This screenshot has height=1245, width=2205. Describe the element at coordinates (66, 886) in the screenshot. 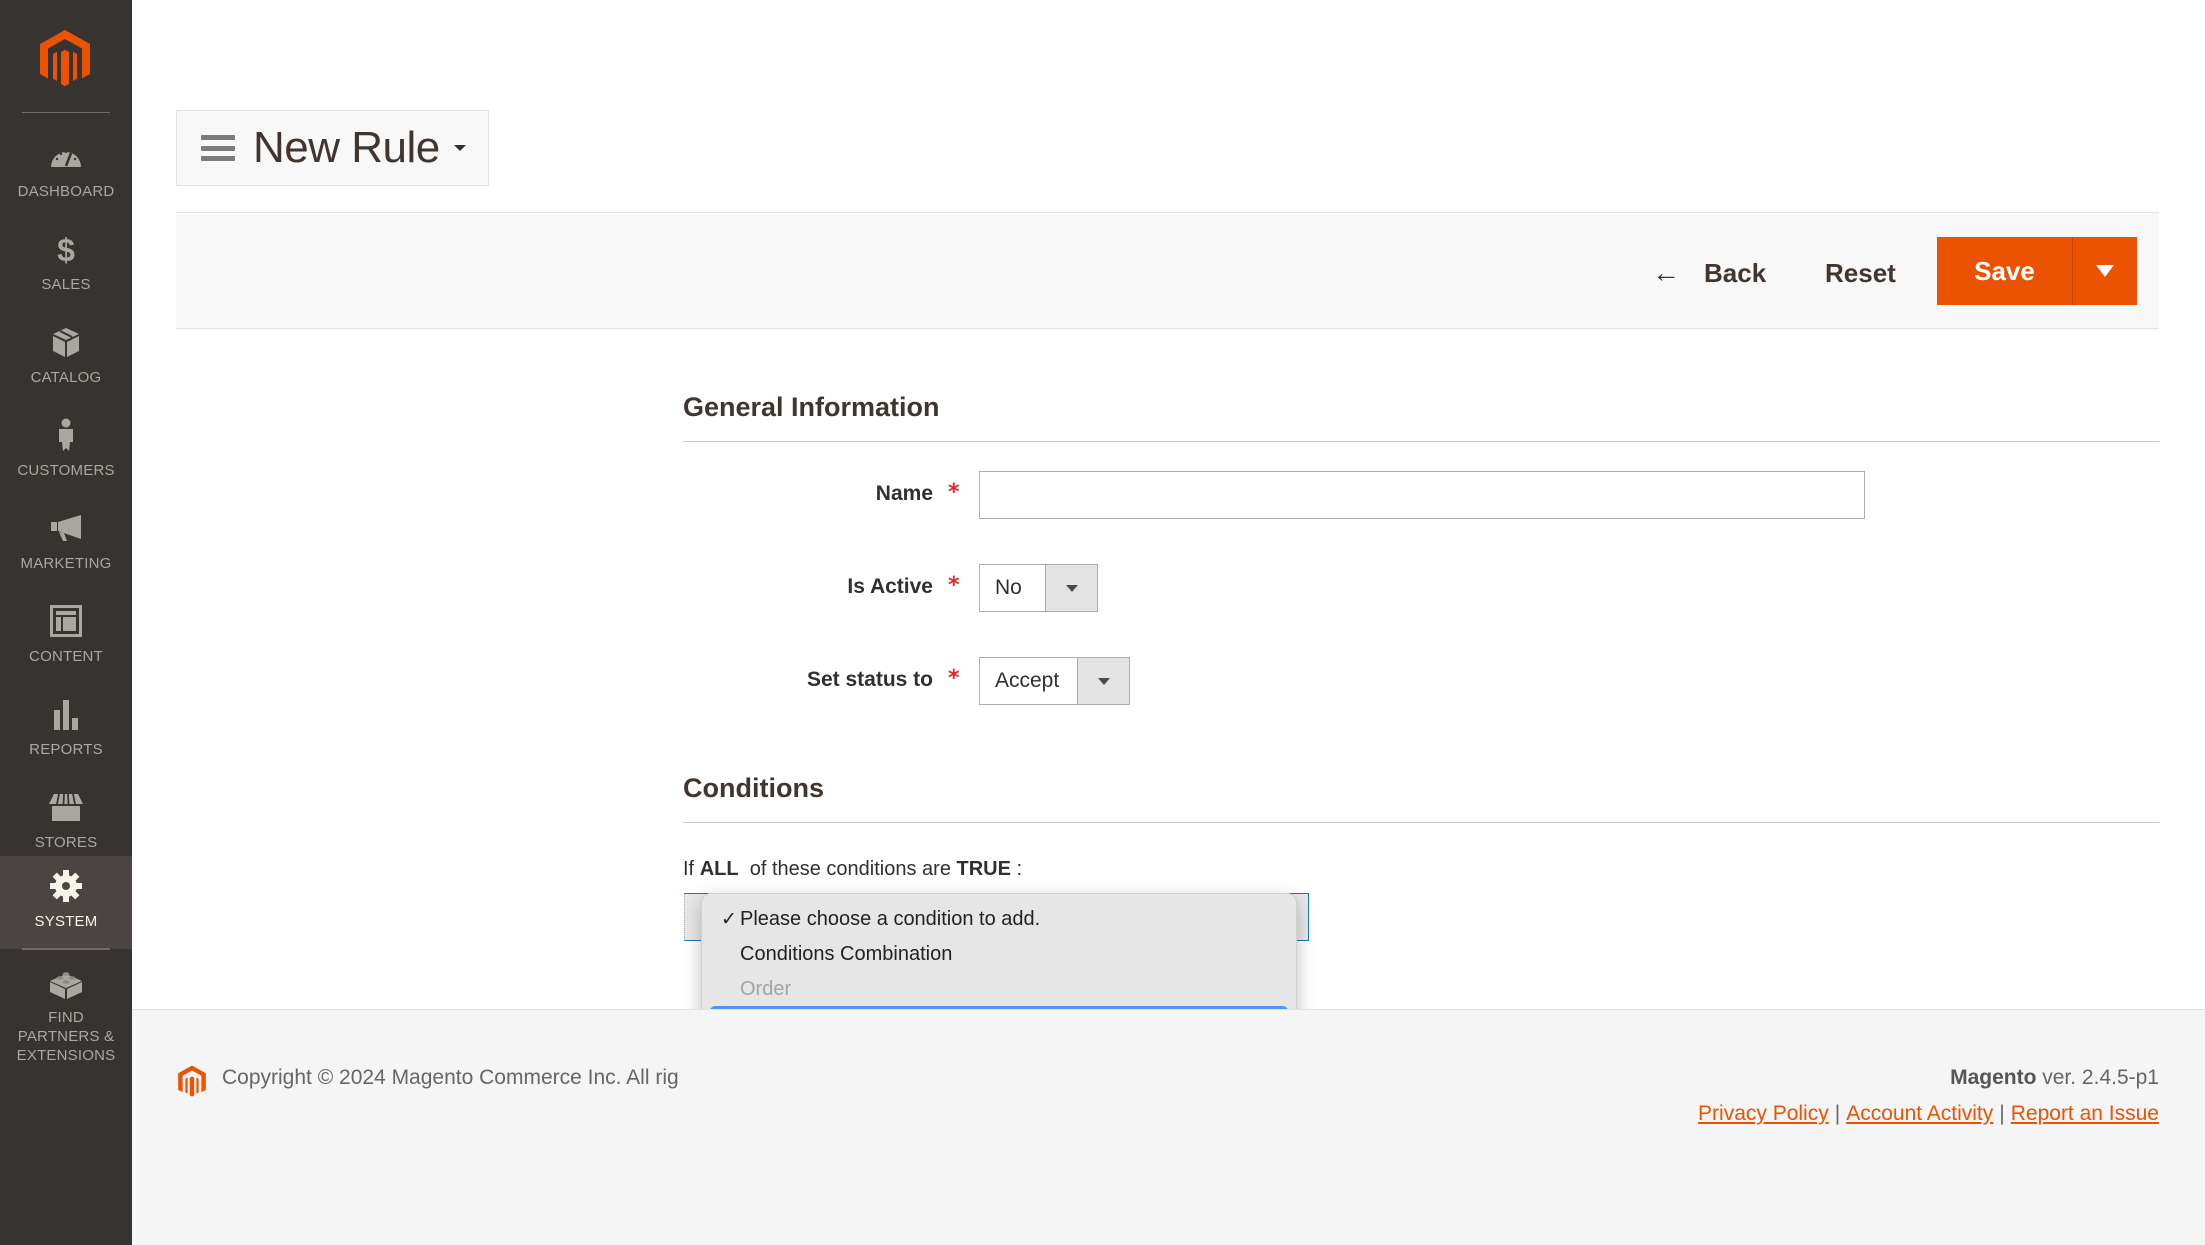

I see `gear-icon` at that location.